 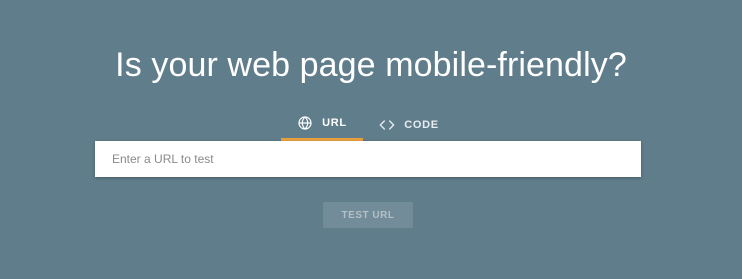 What do you see at coordinates (421, 124) in the screenshot?
I see `tab-code-label: CODE` at bounding box center [421, 124].